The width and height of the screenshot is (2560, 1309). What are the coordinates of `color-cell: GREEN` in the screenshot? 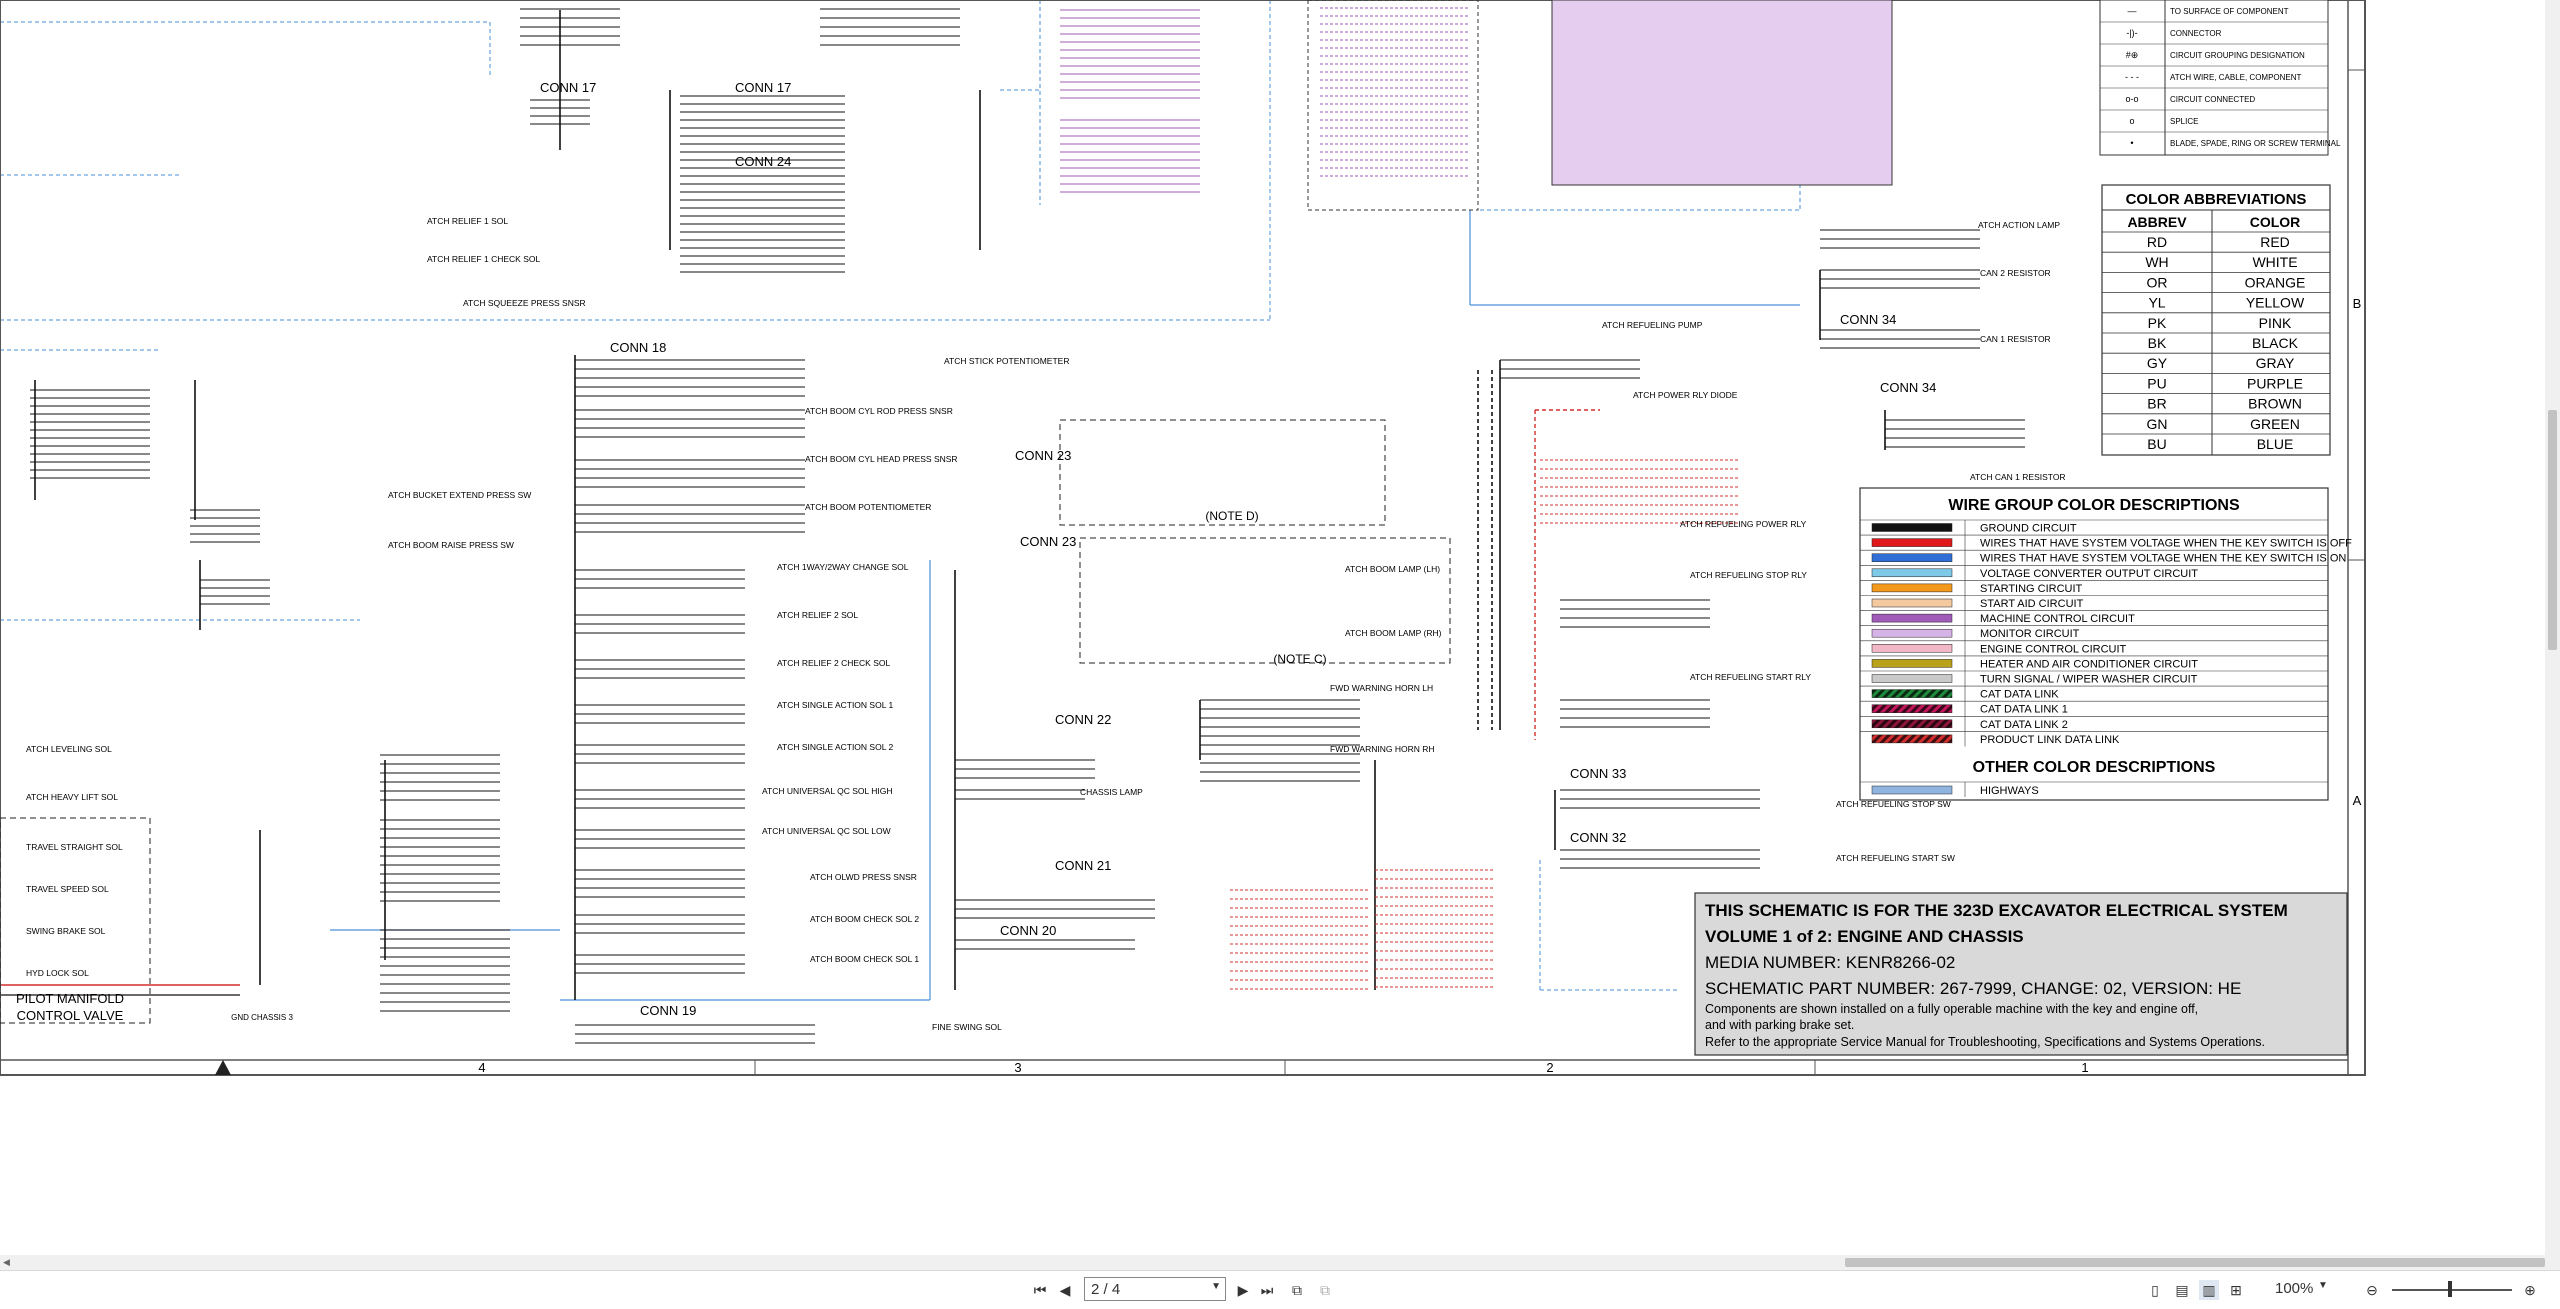 It's located at (2275, 424).